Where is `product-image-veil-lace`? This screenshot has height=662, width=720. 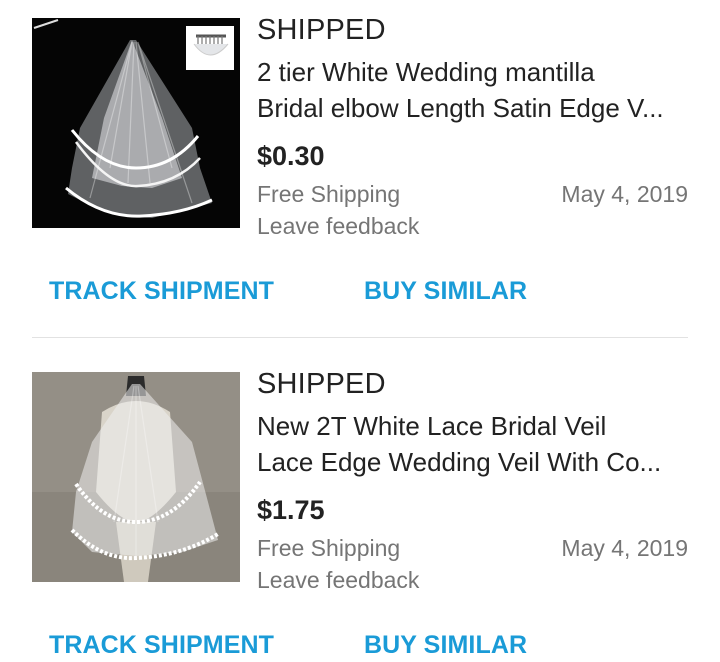 product-image-veil-lace is located at coordinates (136, 477).